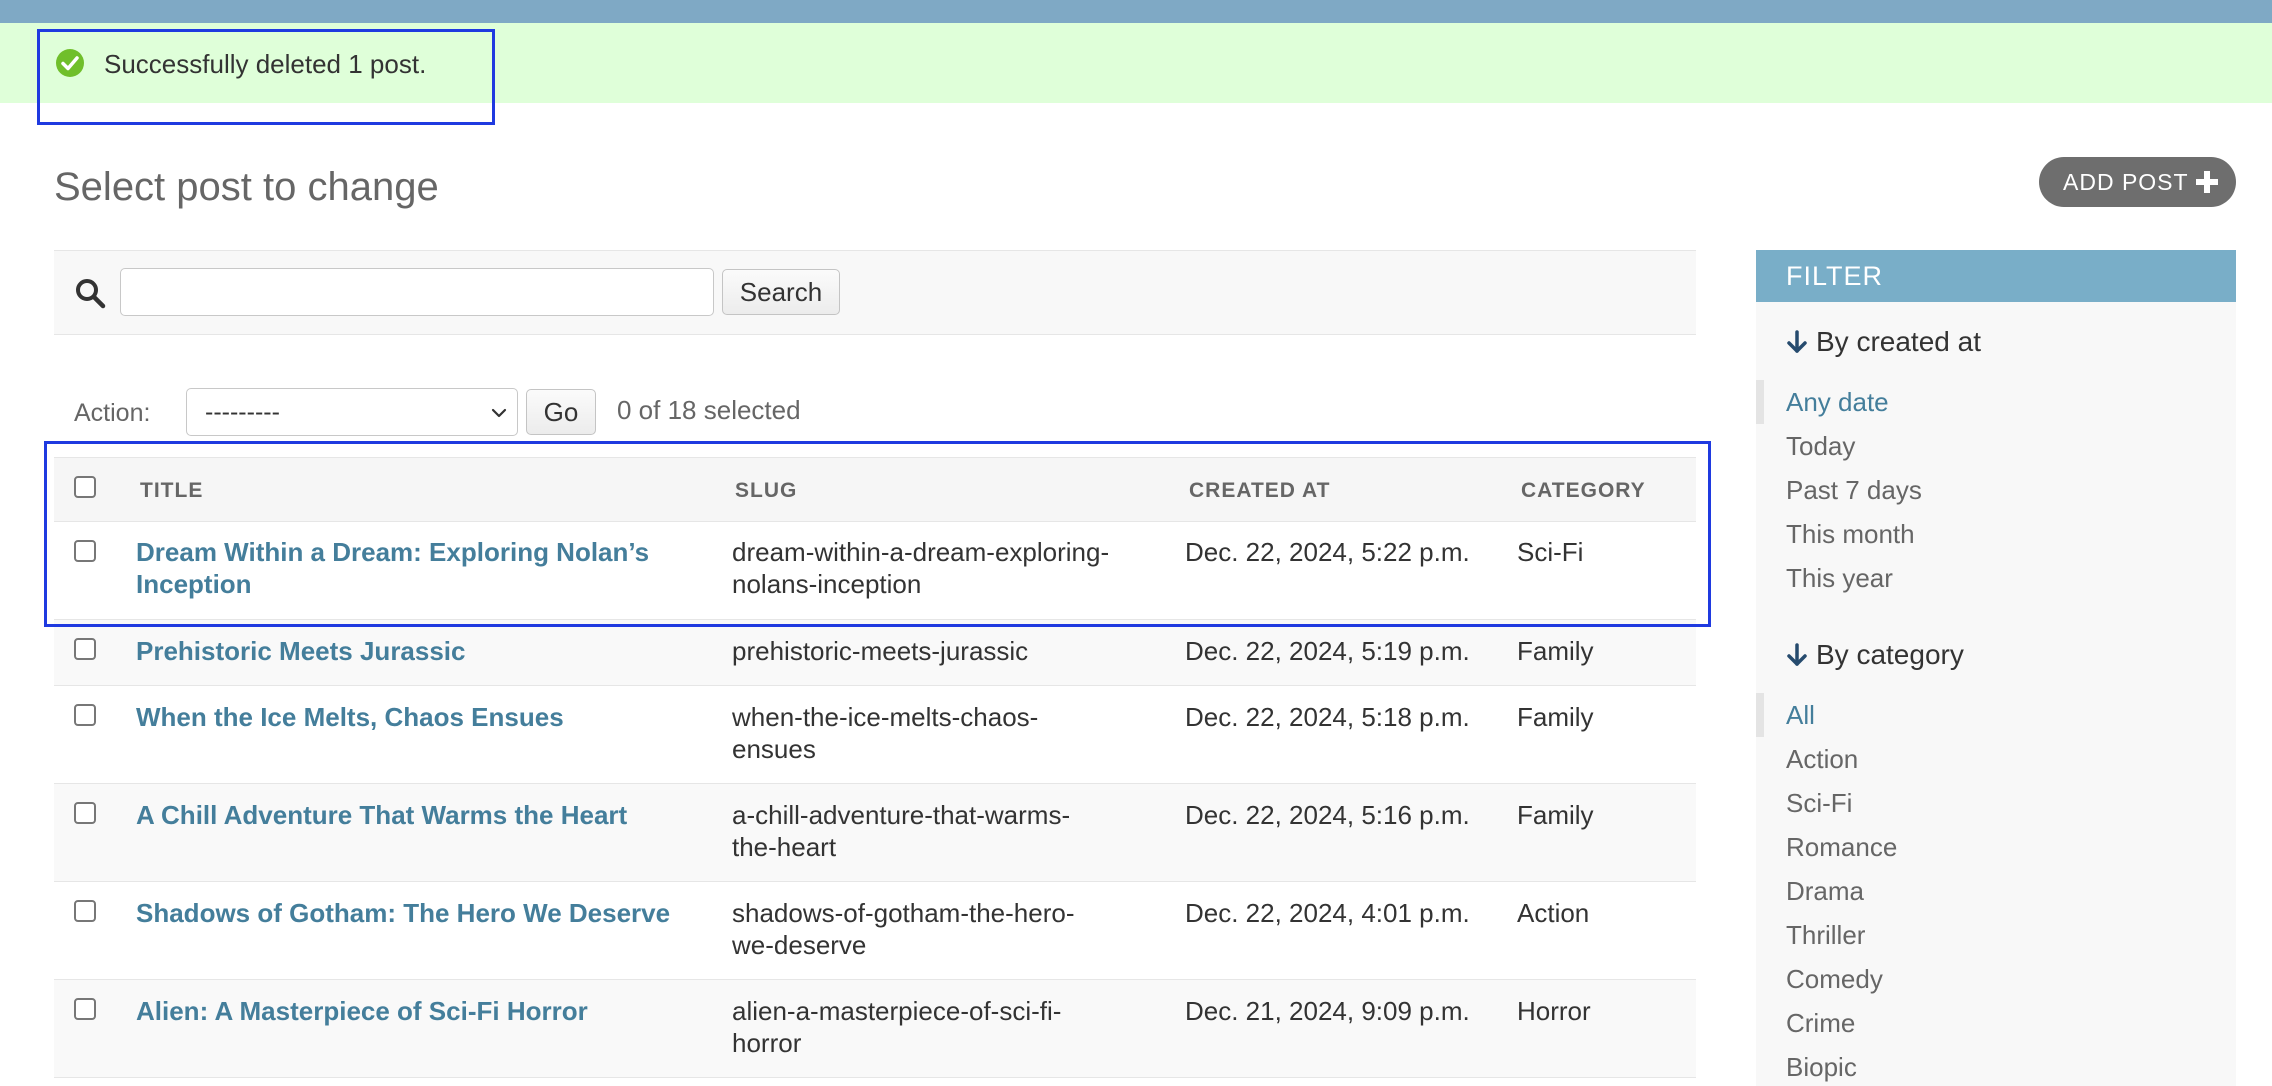 Image resolution: width=2272 pixels, height=1086 pixels. I want to click on add-post-label: ADD POST, so click(2126, 181).